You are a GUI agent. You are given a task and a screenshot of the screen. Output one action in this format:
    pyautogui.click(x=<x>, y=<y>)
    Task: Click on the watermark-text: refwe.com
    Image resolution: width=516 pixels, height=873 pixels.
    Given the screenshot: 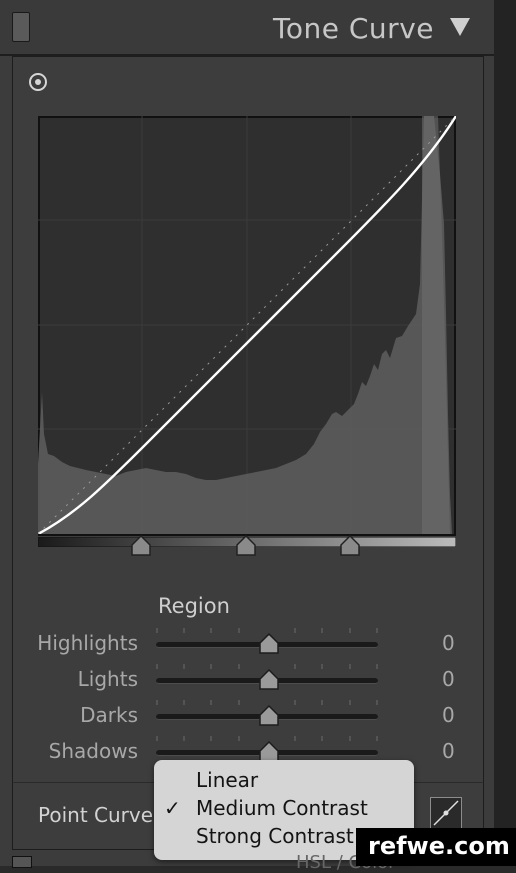 What is the action you would take?
    pyautogui.click(x=439, y=846)
    